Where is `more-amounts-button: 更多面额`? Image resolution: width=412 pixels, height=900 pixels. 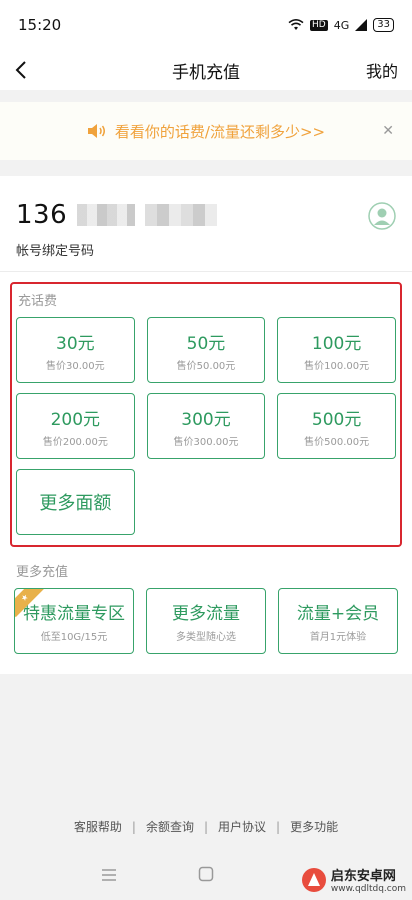
more-amounts-button: 更多面额 is located at coordinates (75, 502).